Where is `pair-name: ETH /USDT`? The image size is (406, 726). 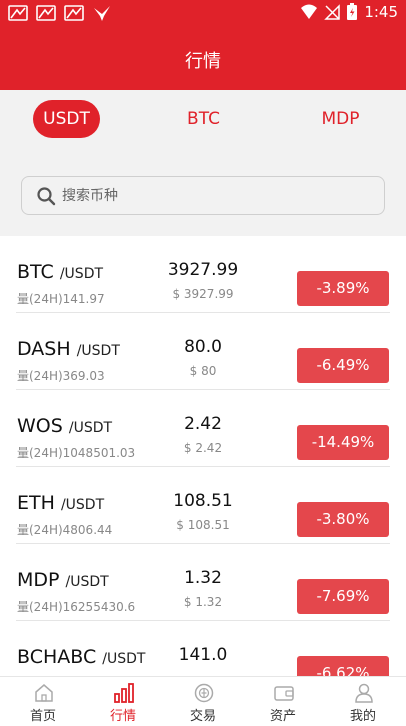
pair-name: ETH /USDT is located at coordinates (60, 503).